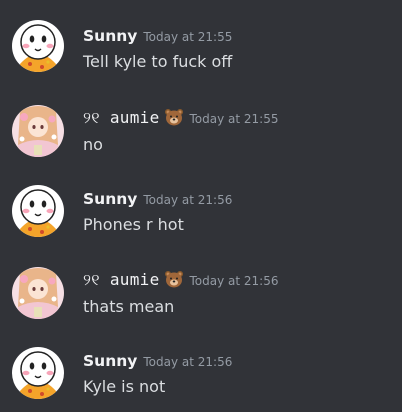  Describe the element at coordinates (124, 386) in the screenshot. I see `message-text: Kyle is not` at that location.